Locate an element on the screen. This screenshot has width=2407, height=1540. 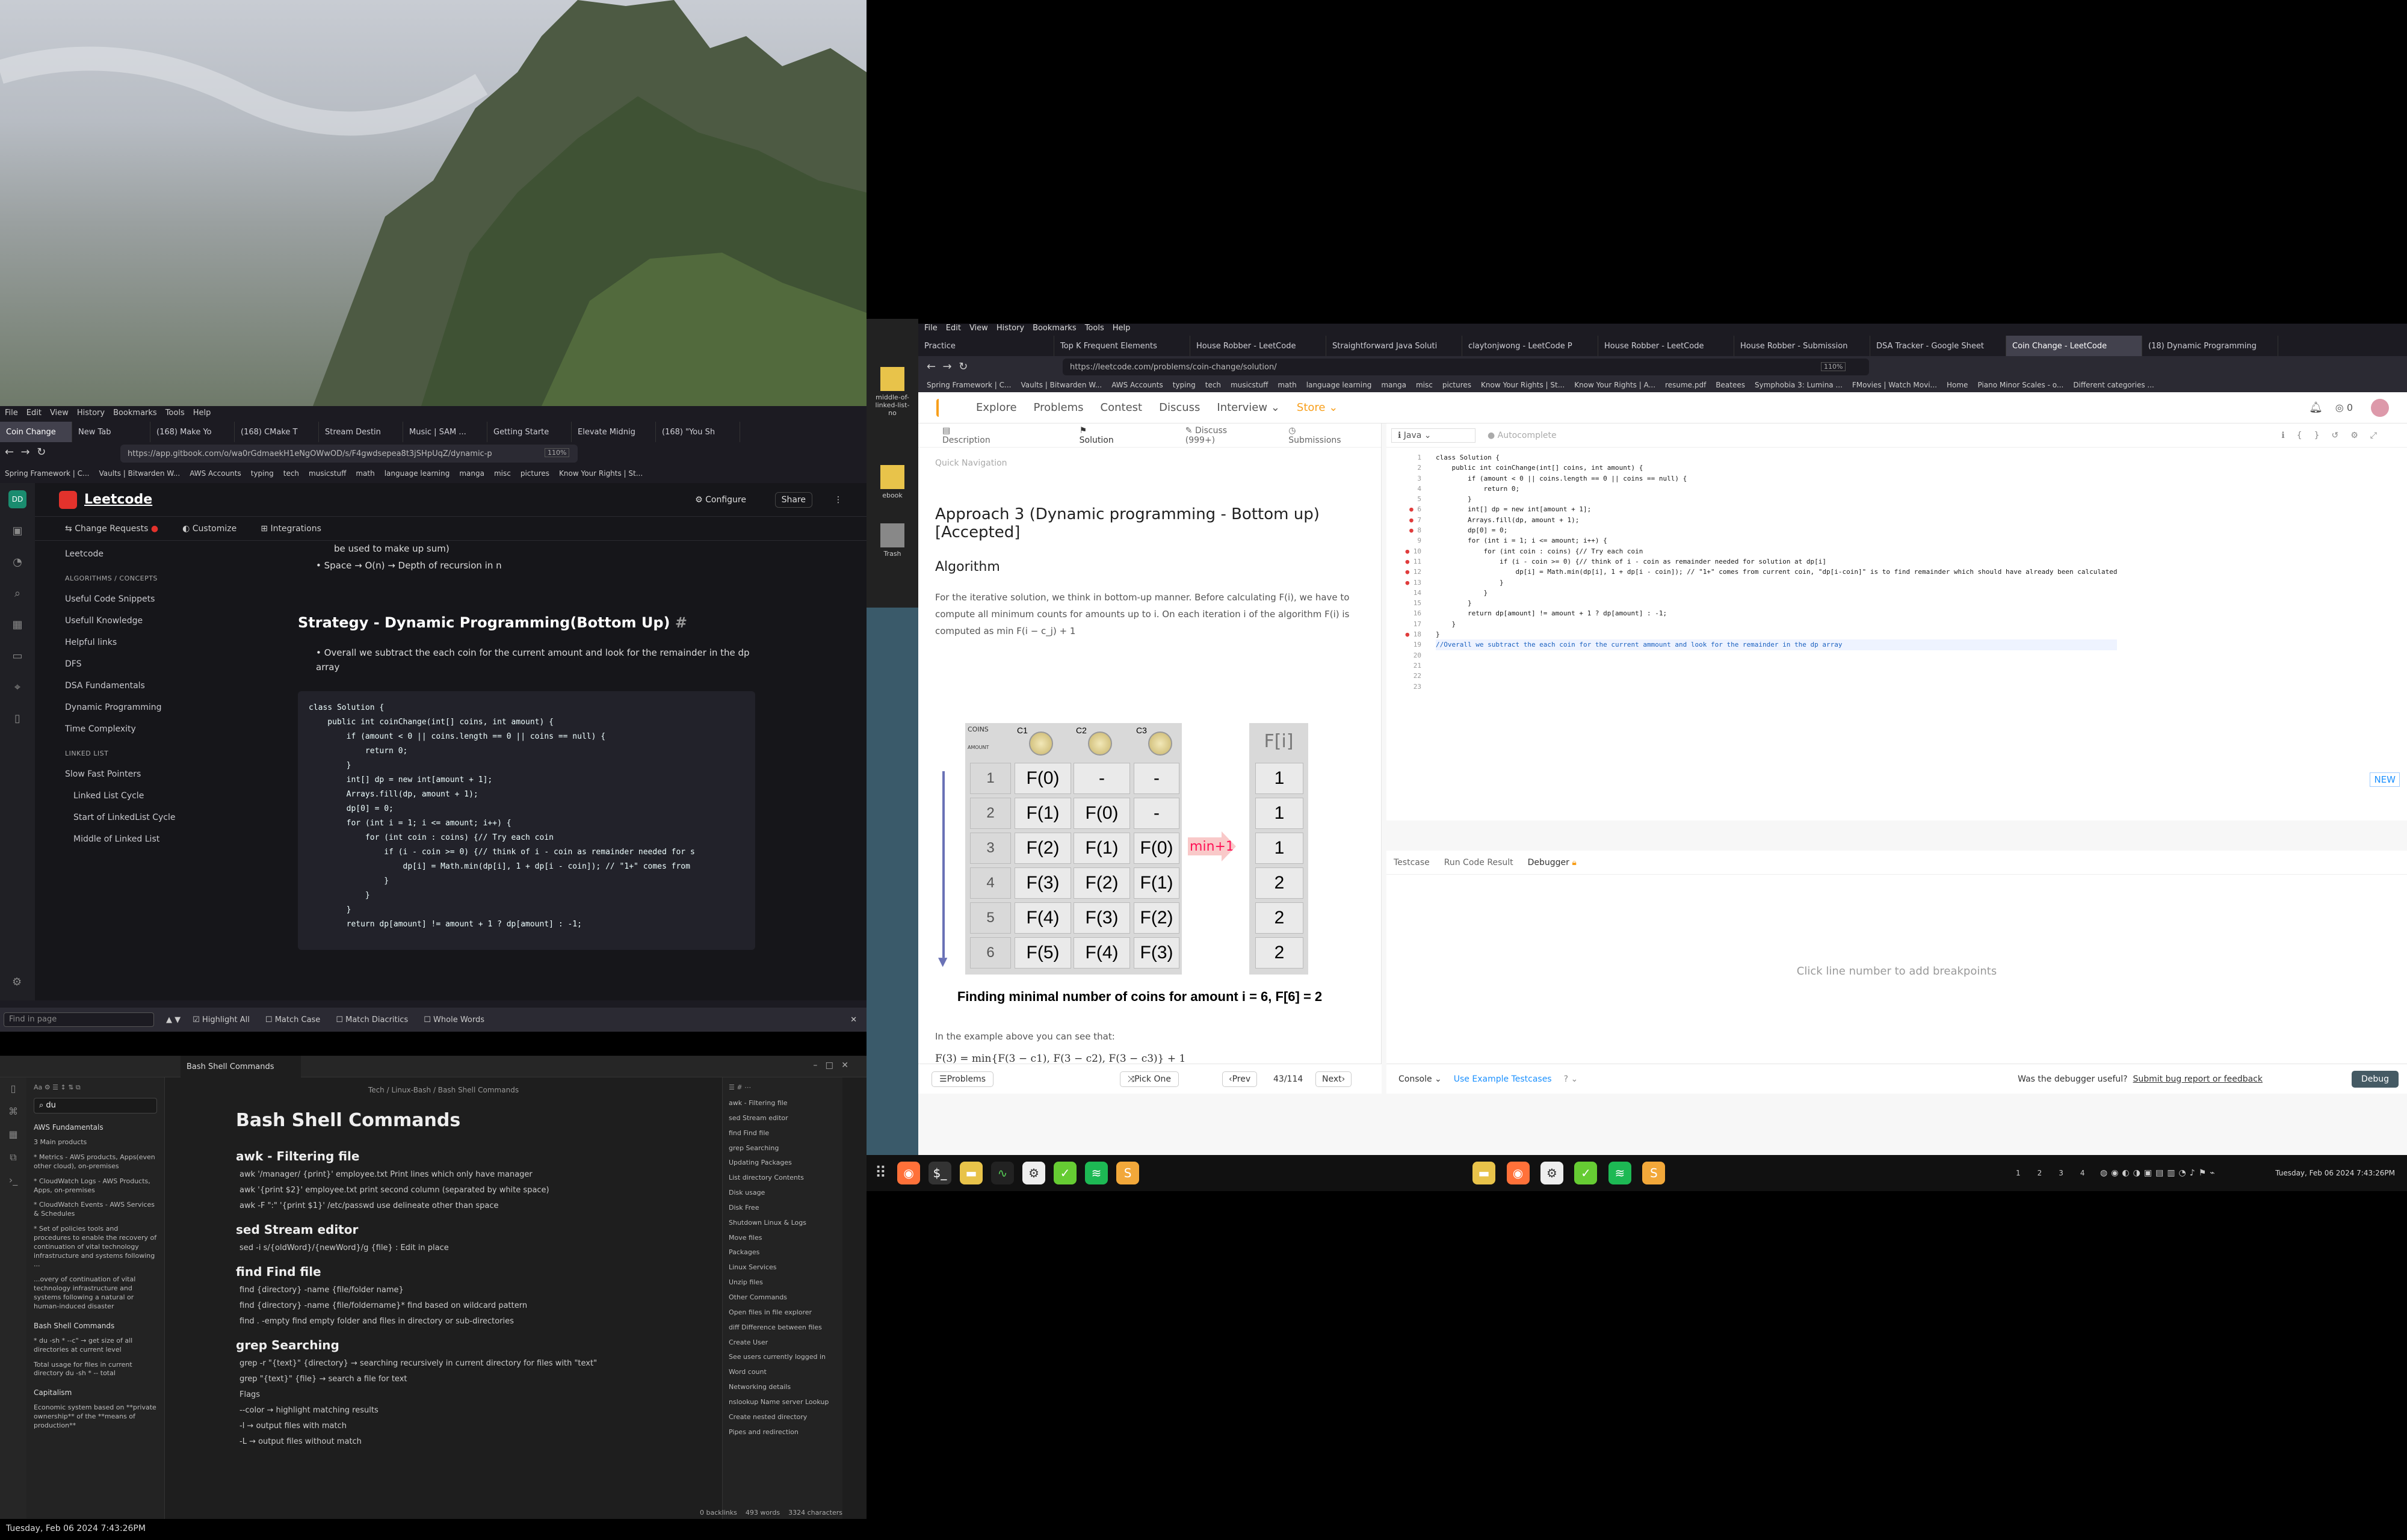
search-result: Bash Shell Commands is located at coordinates (95, 1326).